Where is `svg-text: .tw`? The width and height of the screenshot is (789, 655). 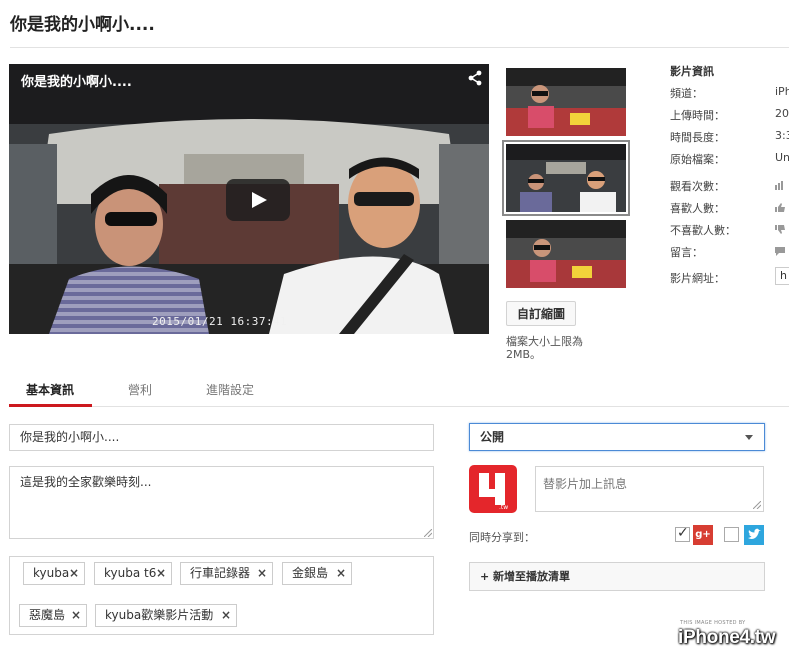
svg-text: .tw is located at coordinates (503, 507).